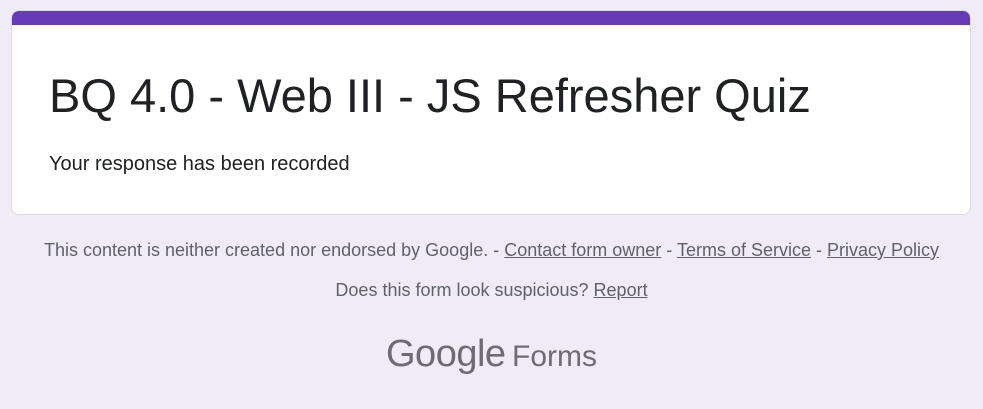  I want to click on google-forms-logo: Google Forms, so click(491, 358).